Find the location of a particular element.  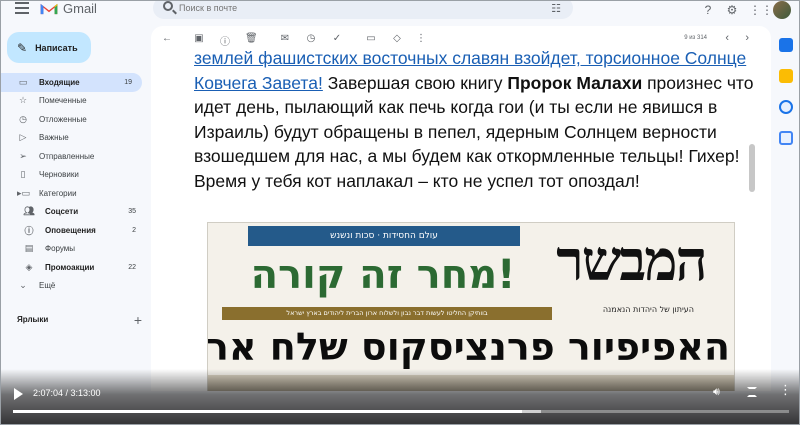

pencil-icon: ✎ is located at coordinates (22, 47).